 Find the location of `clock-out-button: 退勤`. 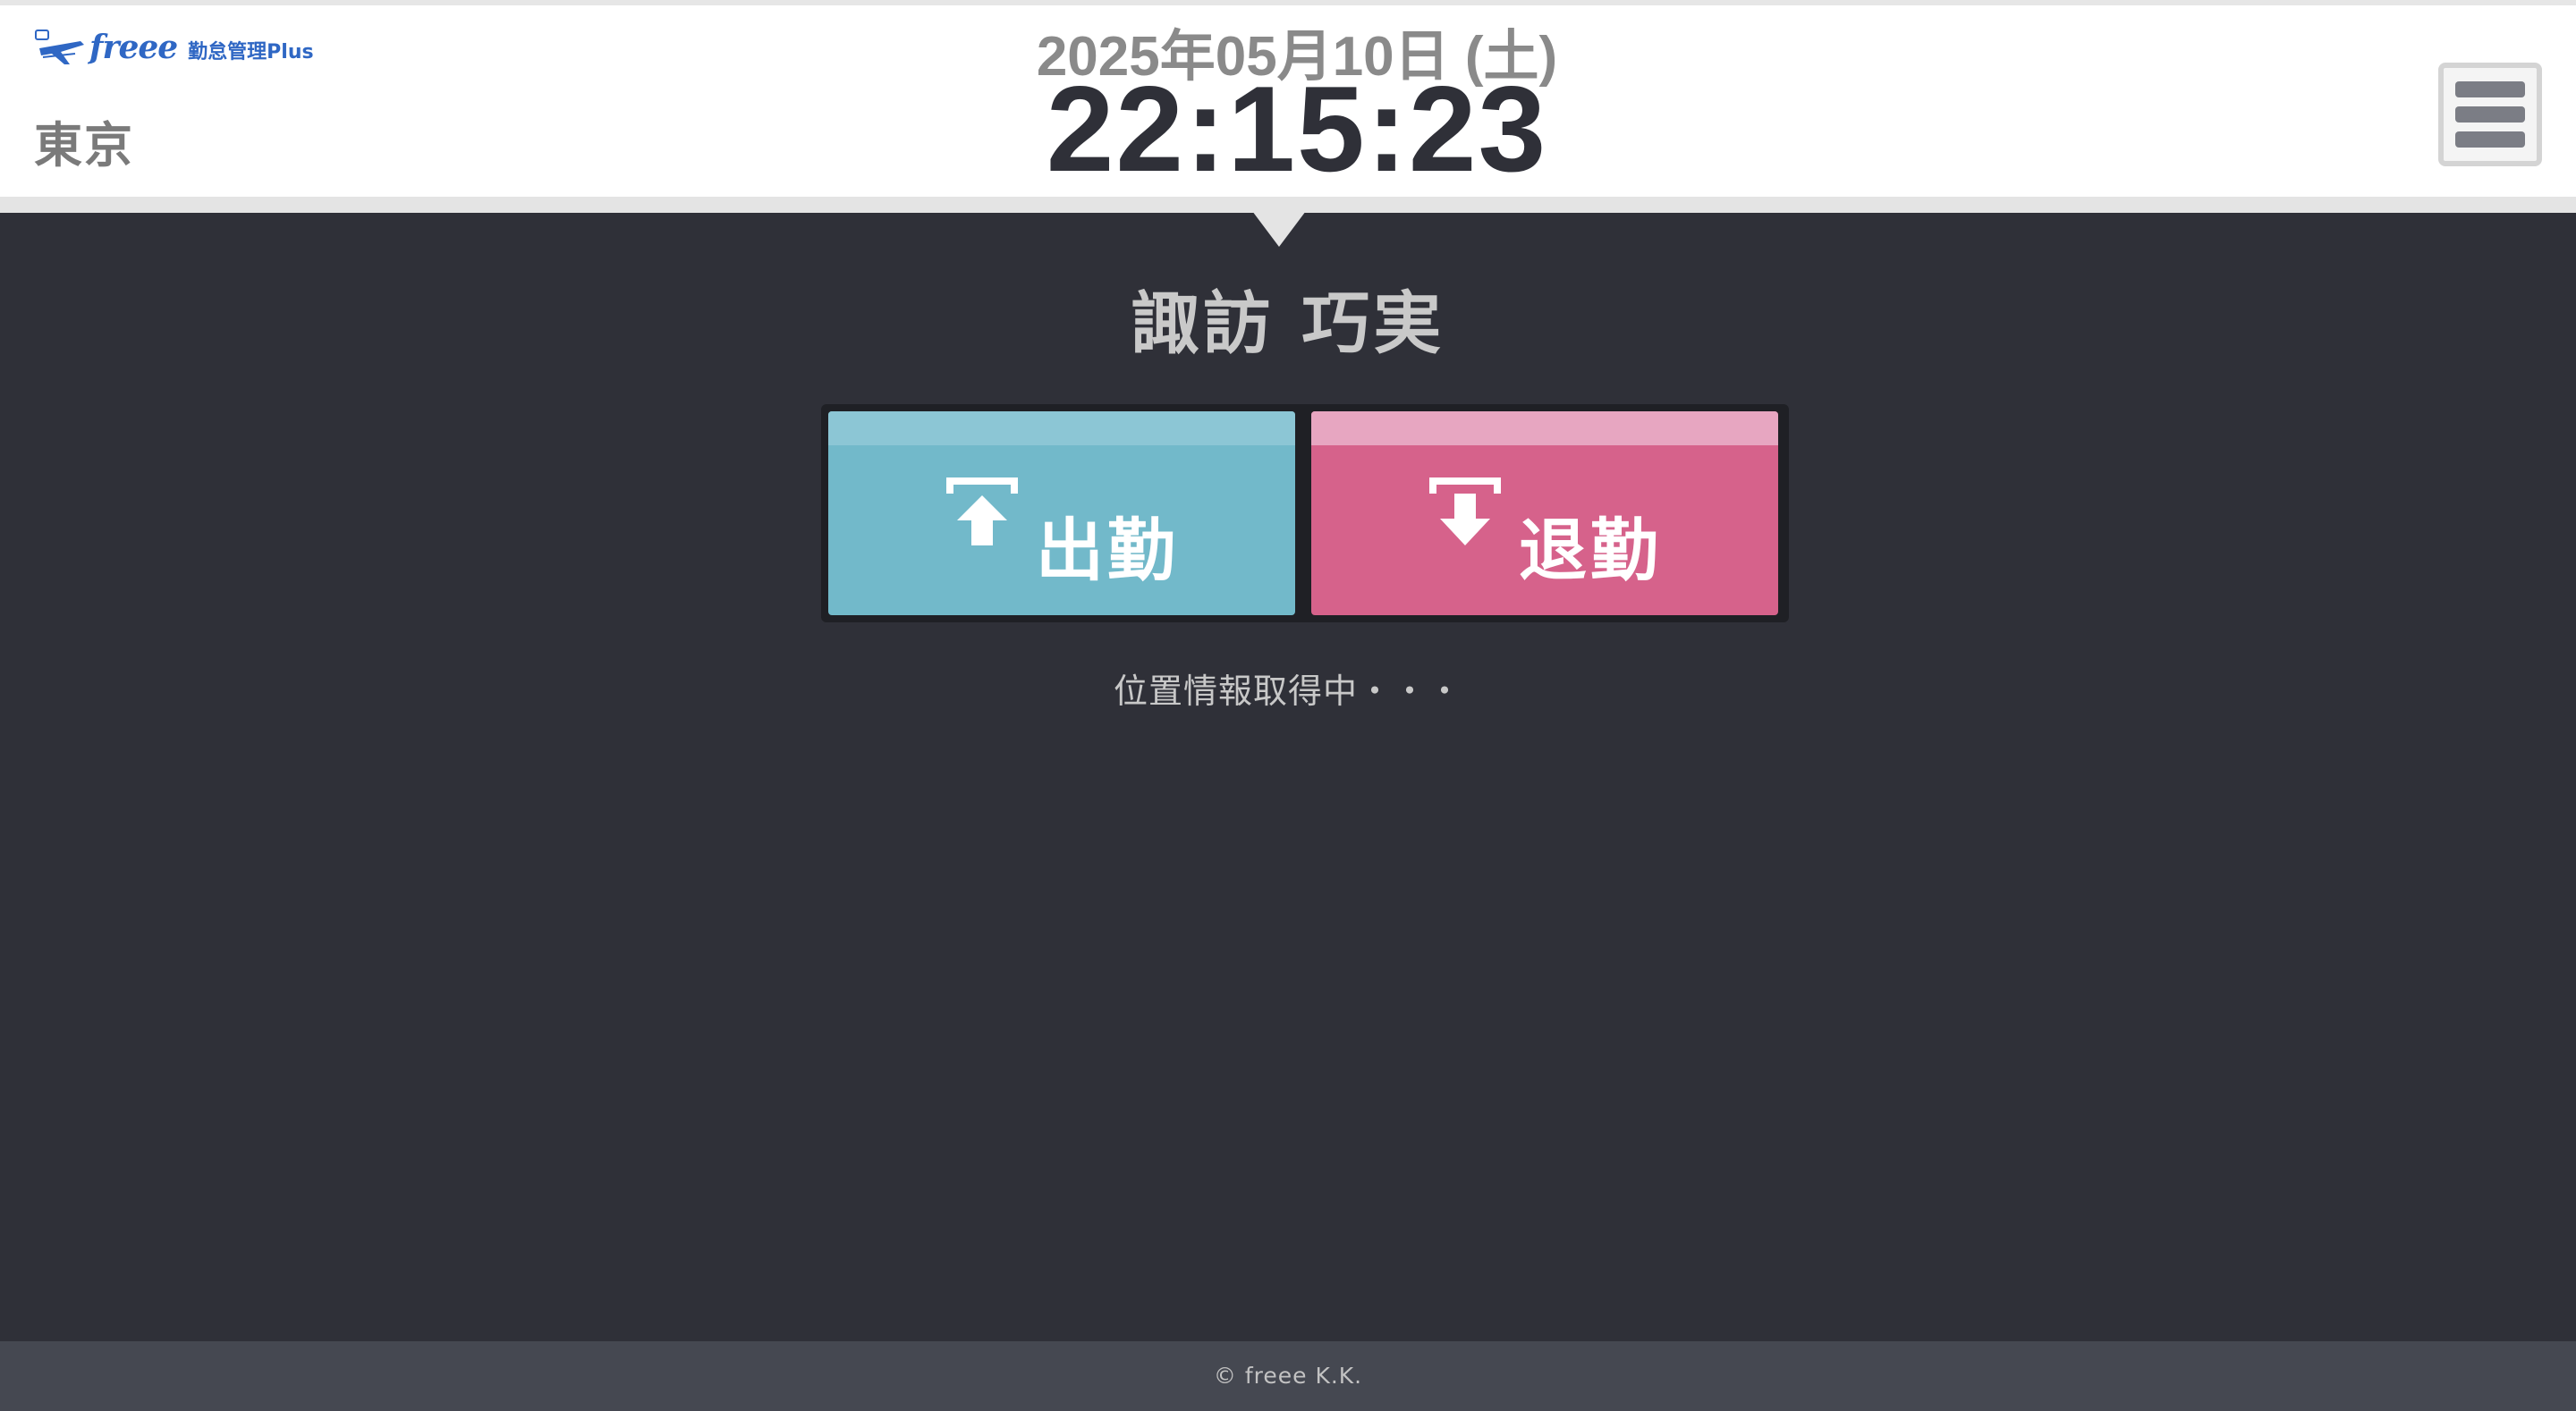

clock-out-button: 退勤 is located at coordinates (1544, 513).